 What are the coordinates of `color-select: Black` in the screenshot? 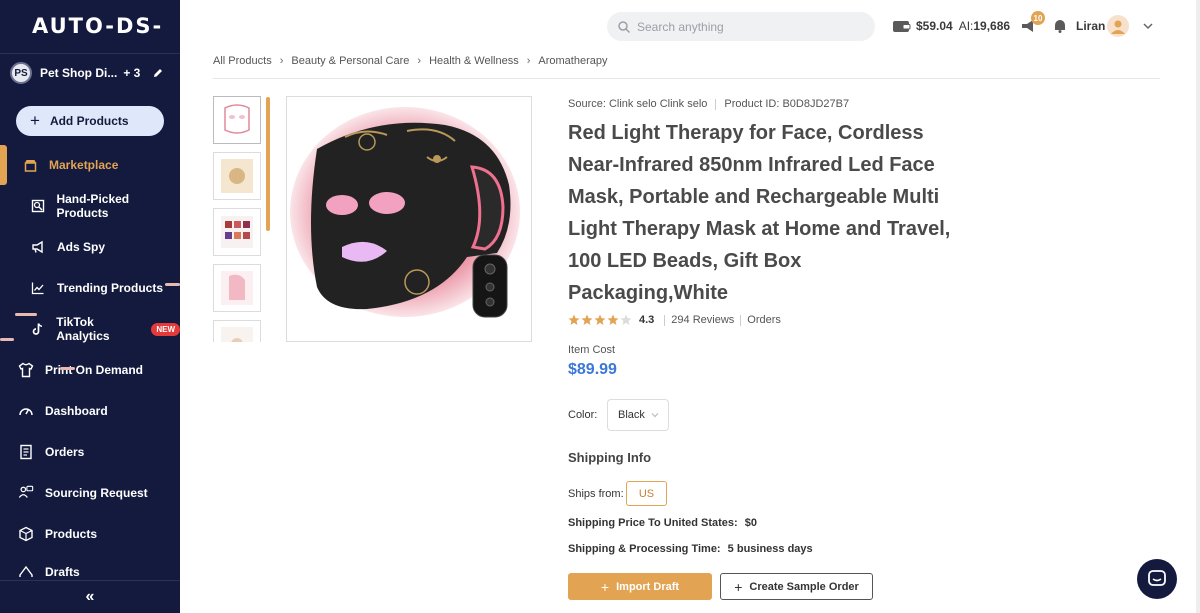 It's located at (638, 415).